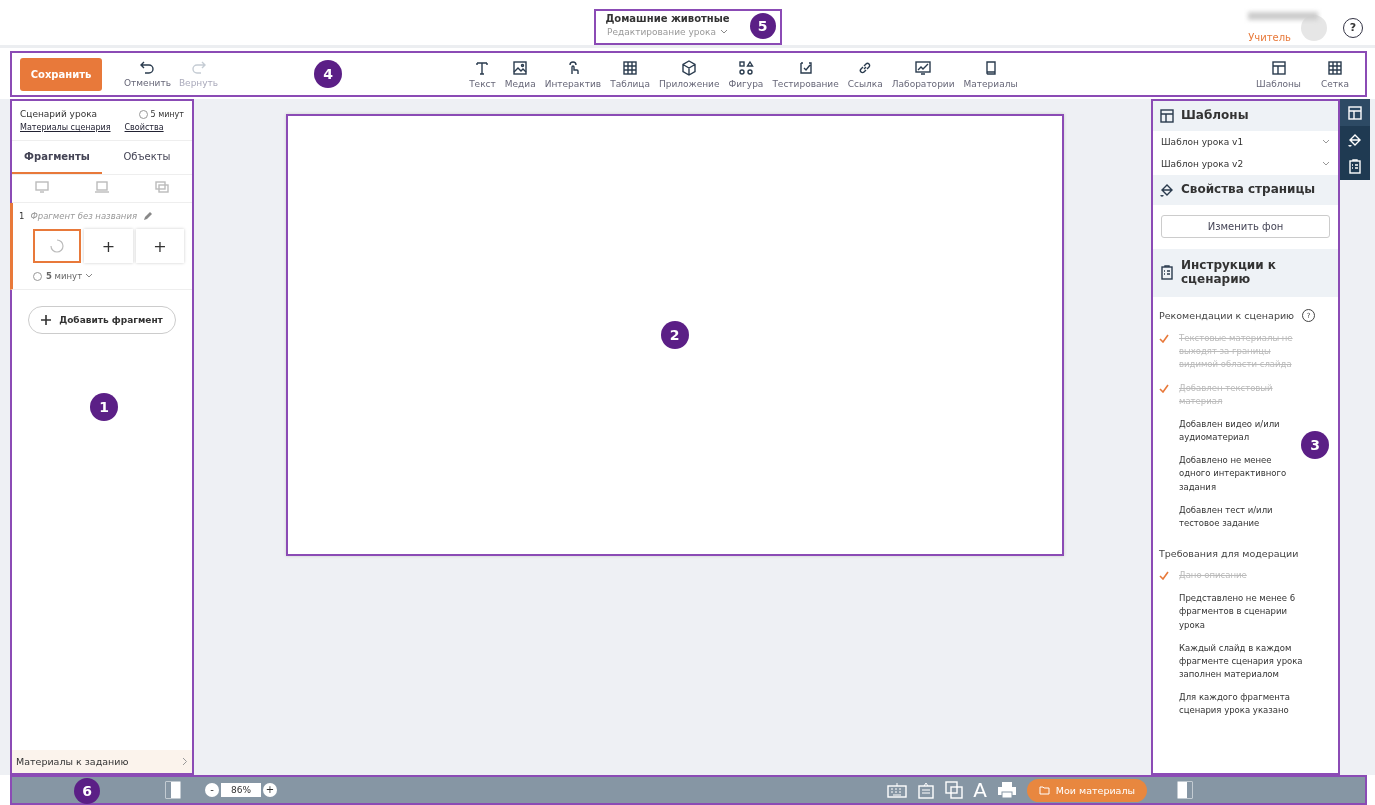 The width and height of the screenshot is (1375, 805). Describe the element at coordinates (185, 761) in the screenshot. I see `chevron-right-icon` at that location.